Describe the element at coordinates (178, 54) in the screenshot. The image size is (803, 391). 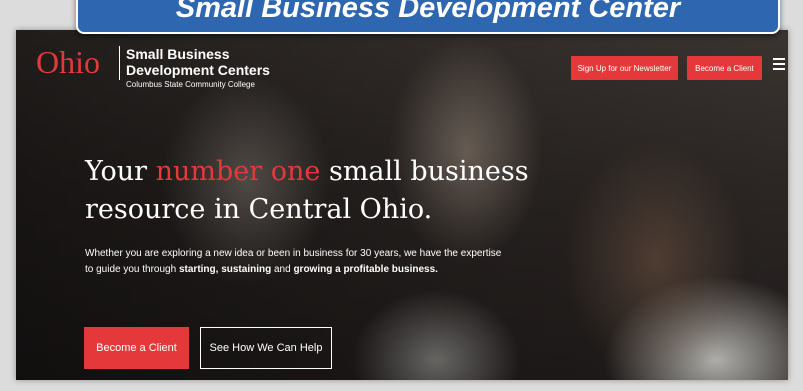
I see `logo-line-1: Small Business` at that location.